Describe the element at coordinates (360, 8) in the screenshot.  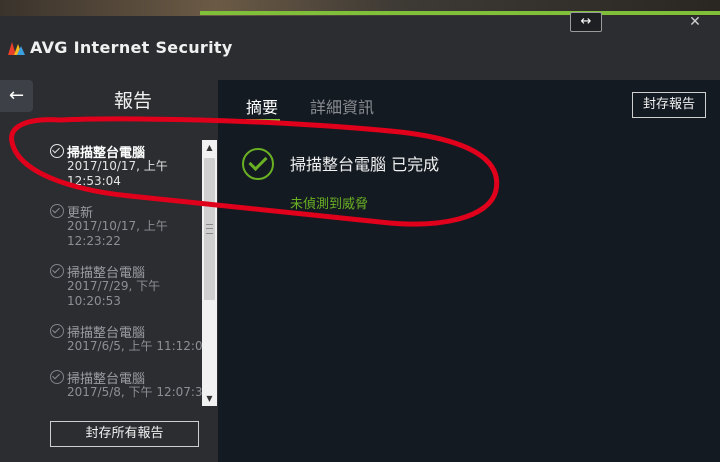
I see `background-photo-strip` at that location.